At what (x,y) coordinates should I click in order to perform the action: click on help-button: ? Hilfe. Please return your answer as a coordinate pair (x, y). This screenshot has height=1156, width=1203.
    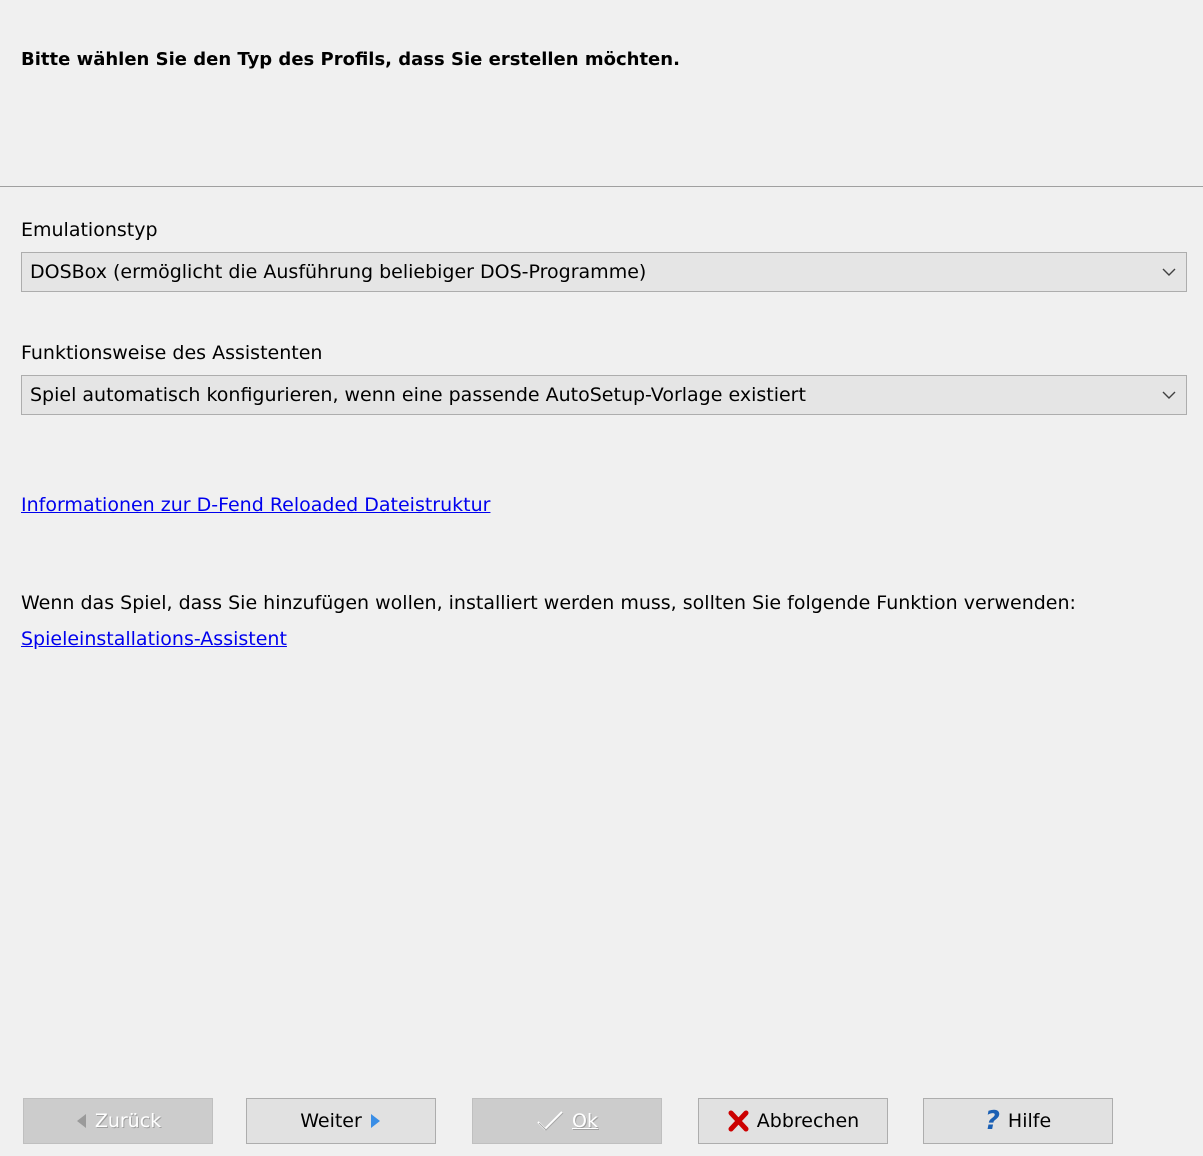
    Looking at the image, I should click on (1018, 1121).